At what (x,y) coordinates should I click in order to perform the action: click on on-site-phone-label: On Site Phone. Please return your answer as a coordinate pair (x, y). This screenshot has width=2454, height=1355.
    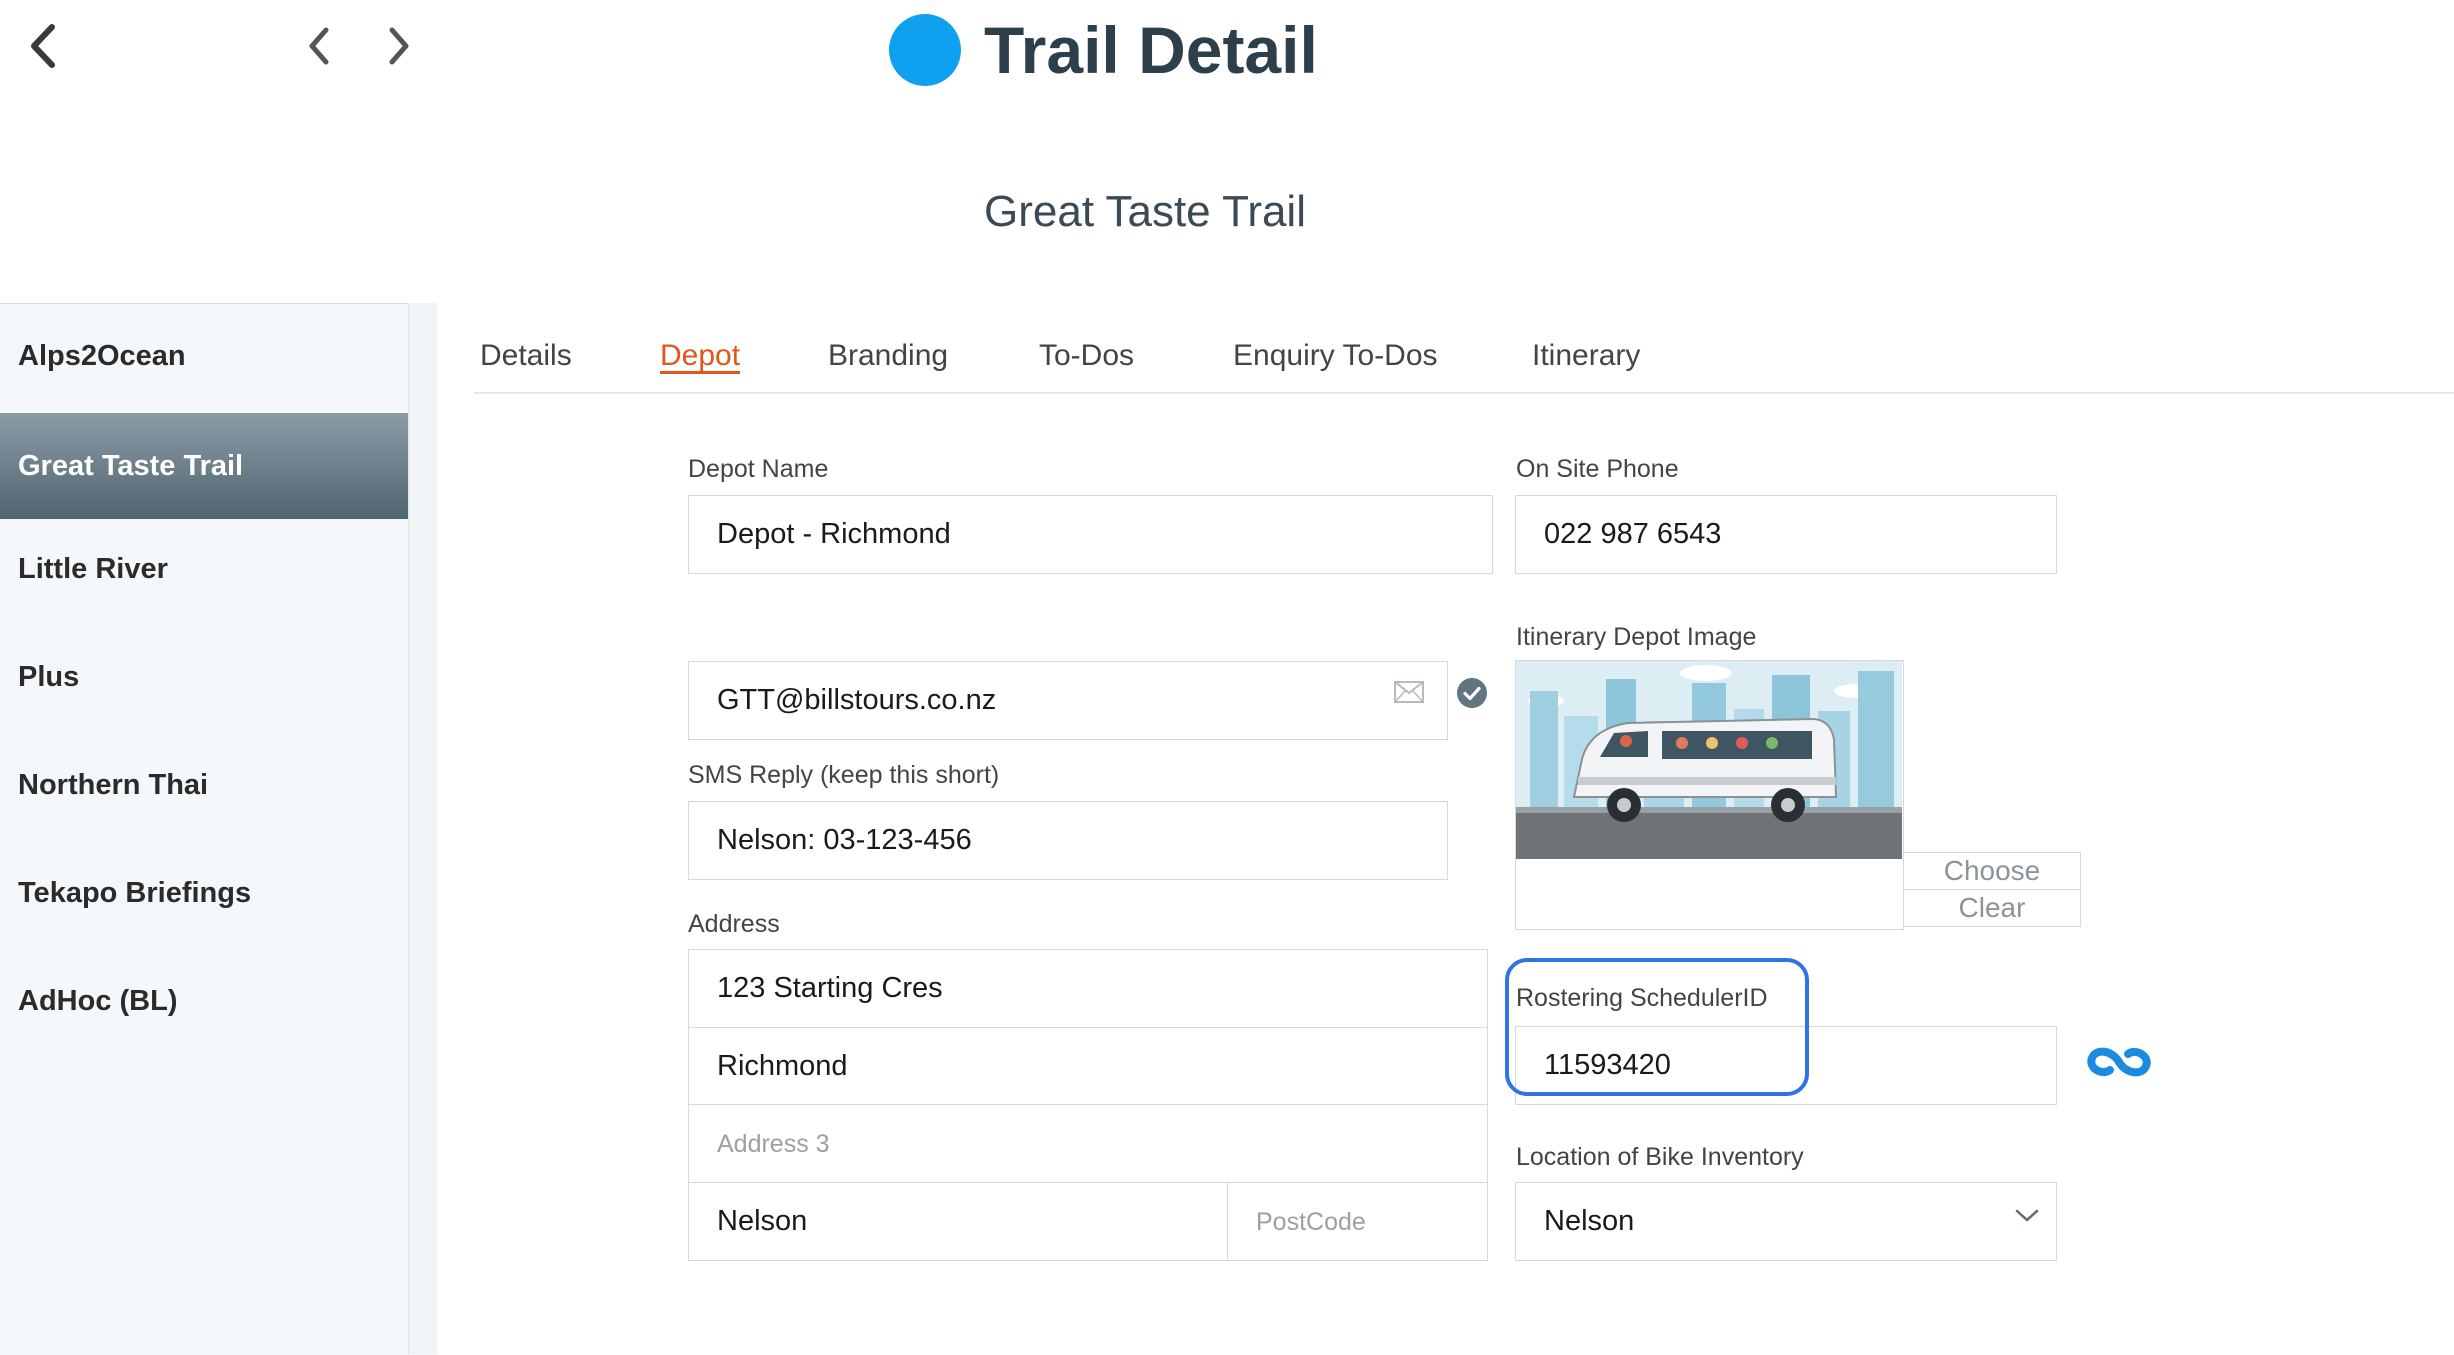
    Looking at the image, I should click on (1597, 469).